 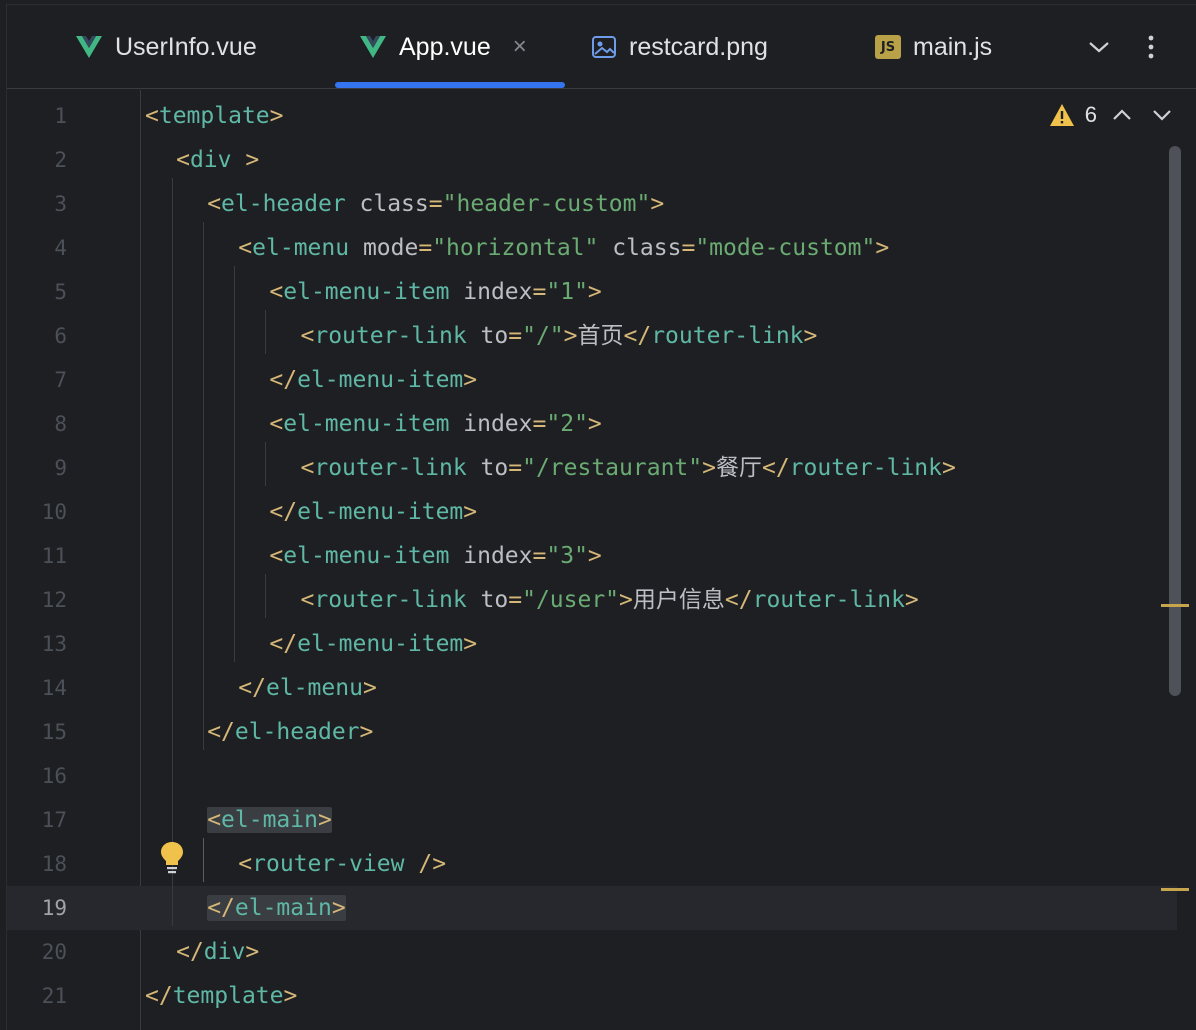 I want to click on chevron-up-icon, so click(x=1122, y=114).